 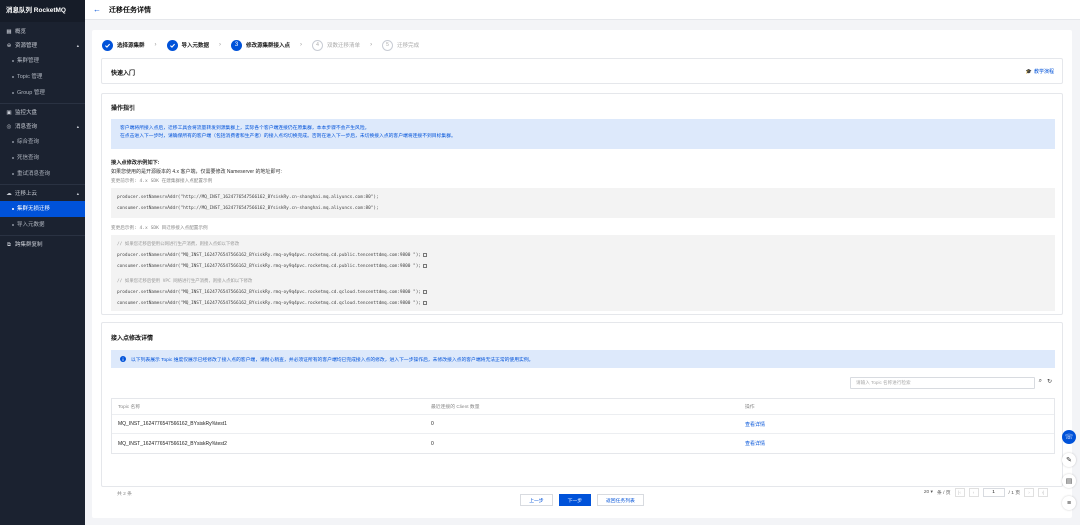 I want to click on step-label: 选择源集群, so click(x=131, y=46).